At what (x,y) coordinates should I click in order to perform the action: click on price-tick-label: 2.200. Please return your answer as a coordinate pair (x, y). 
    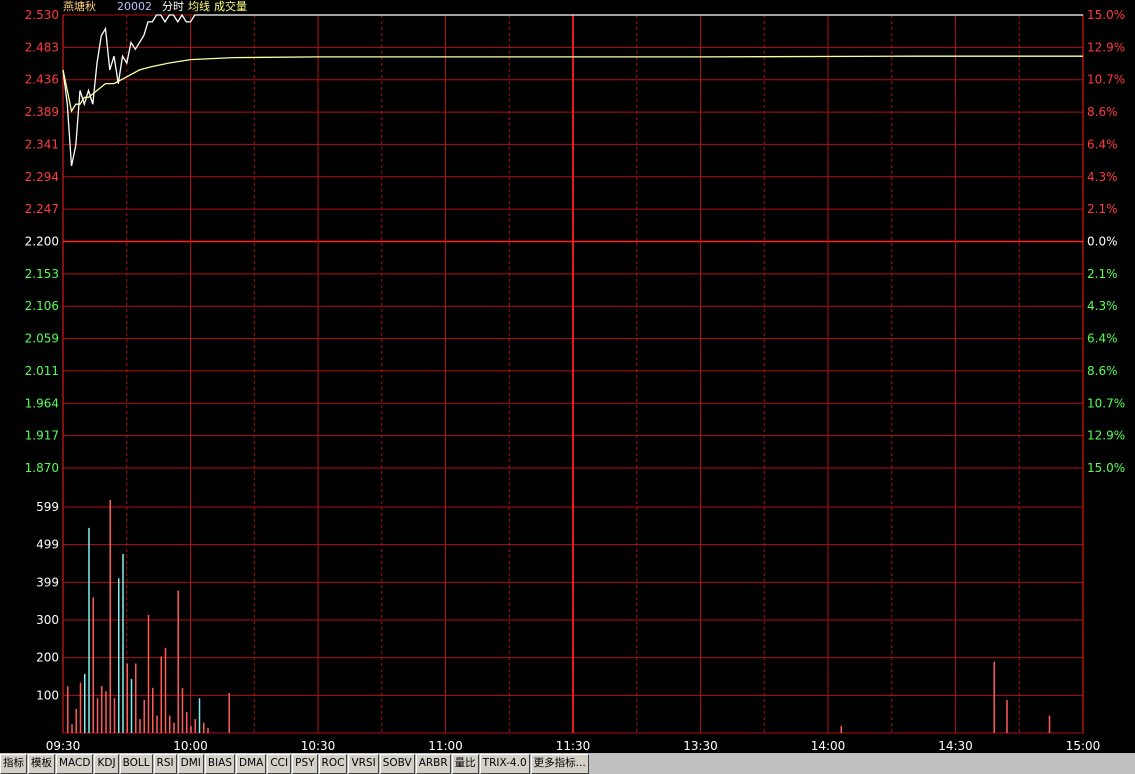
    Looking at the image, I should click on (42, 242).